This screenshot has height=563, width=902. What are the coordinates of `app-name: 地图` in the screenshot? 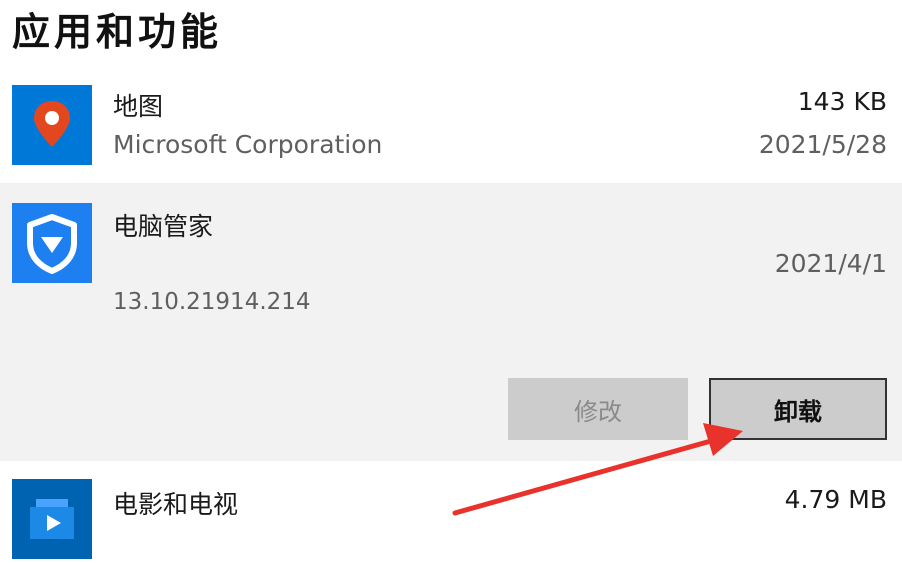 It's located at (138, 106).